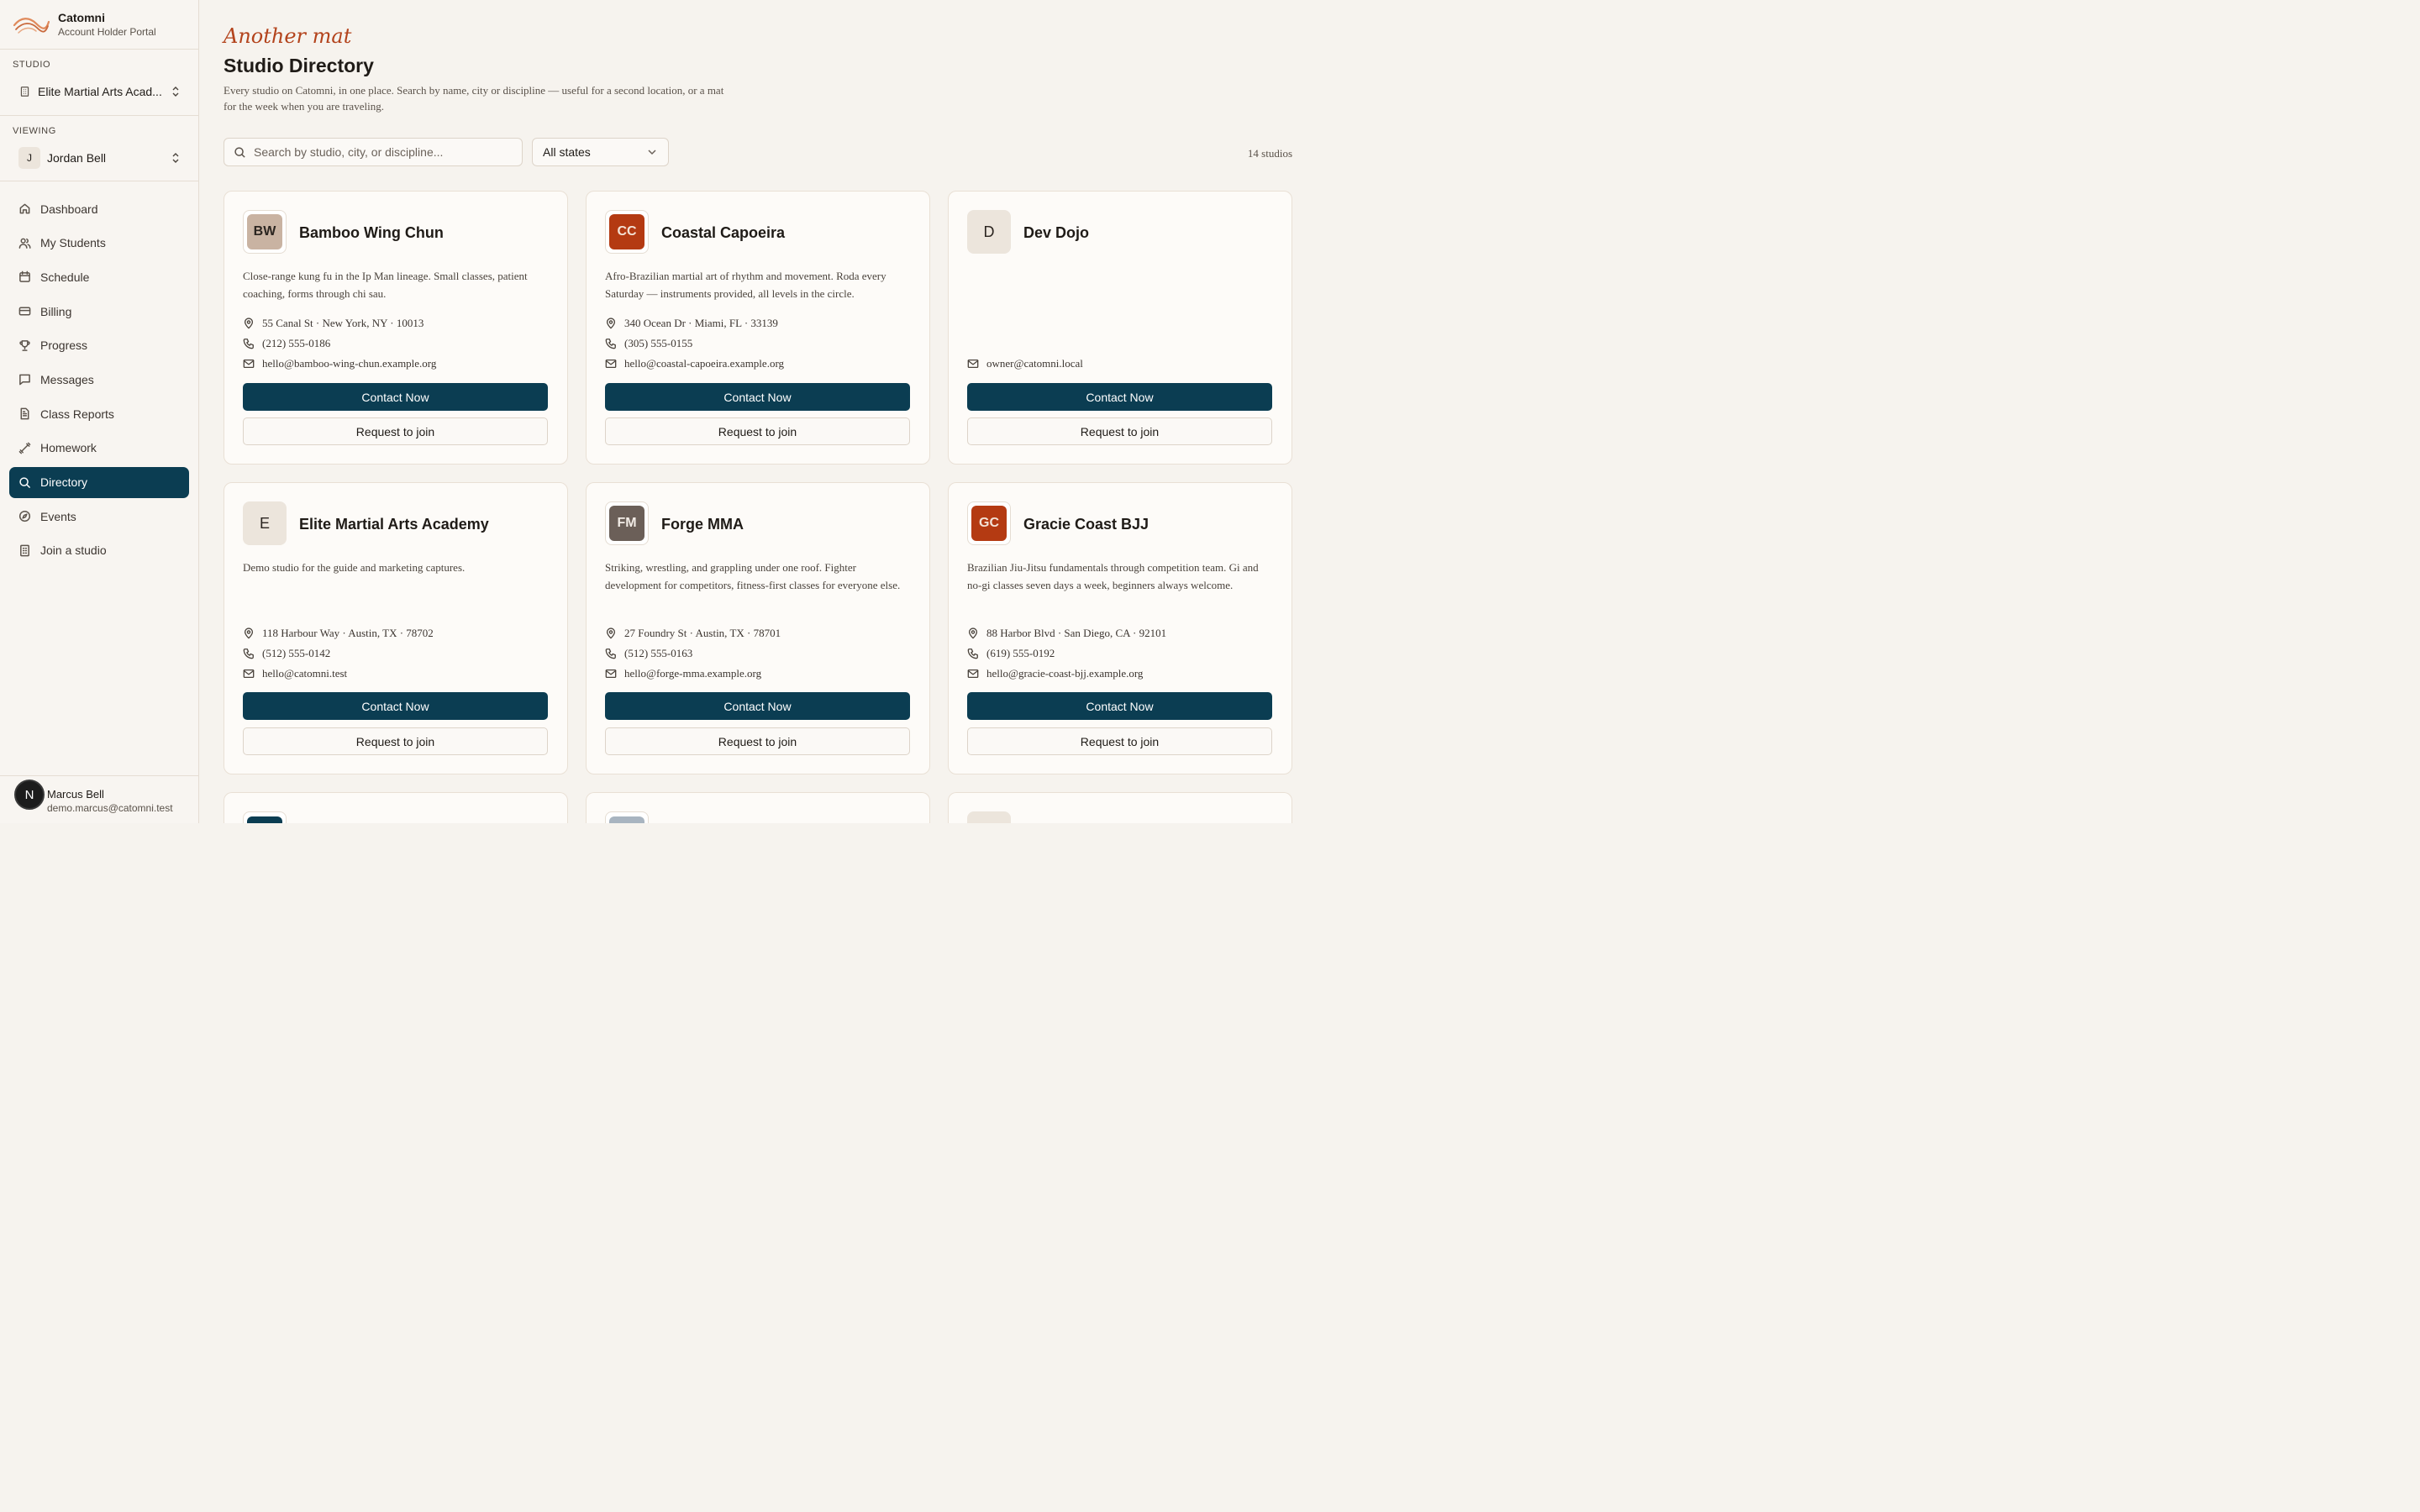 This screenshot has height=1512, width=2420. What do you see at coordinates (343, 323) in the screenshot?
I see `address-text: 55 Canal St · New York, NY · 10013` at bounding box center [343, 323].